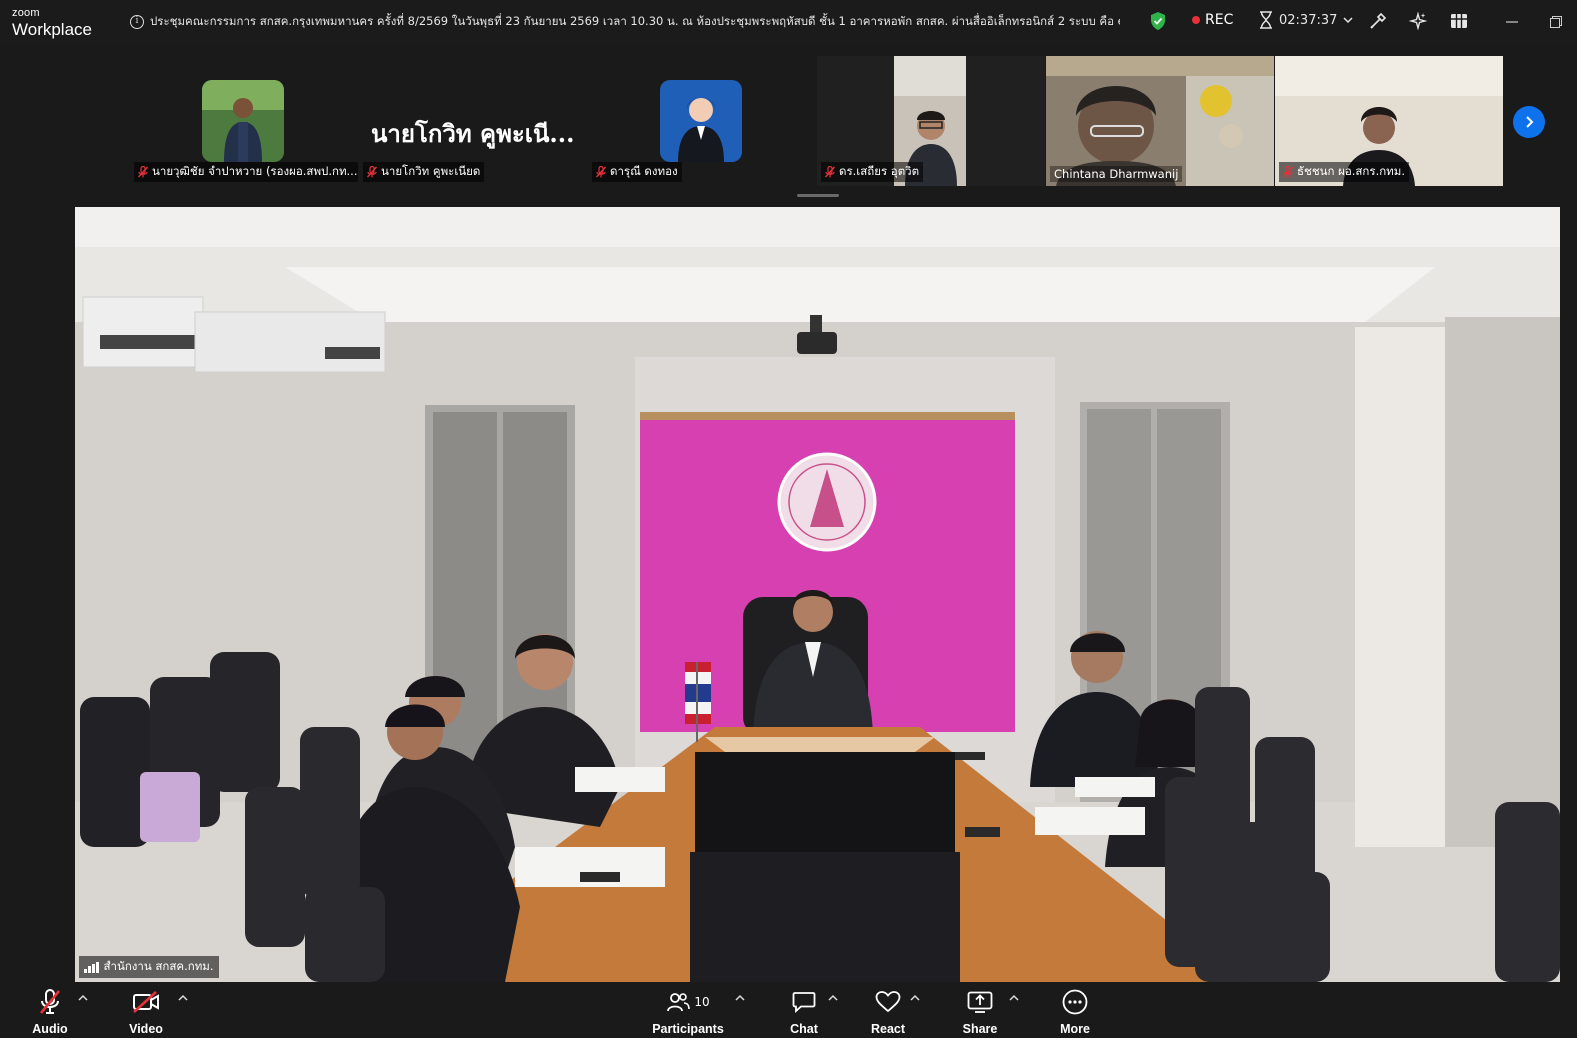 The image size is (1577, 1038). I want to click on participant-tile: ดารุณี ดงทอง, so click(702, 121).